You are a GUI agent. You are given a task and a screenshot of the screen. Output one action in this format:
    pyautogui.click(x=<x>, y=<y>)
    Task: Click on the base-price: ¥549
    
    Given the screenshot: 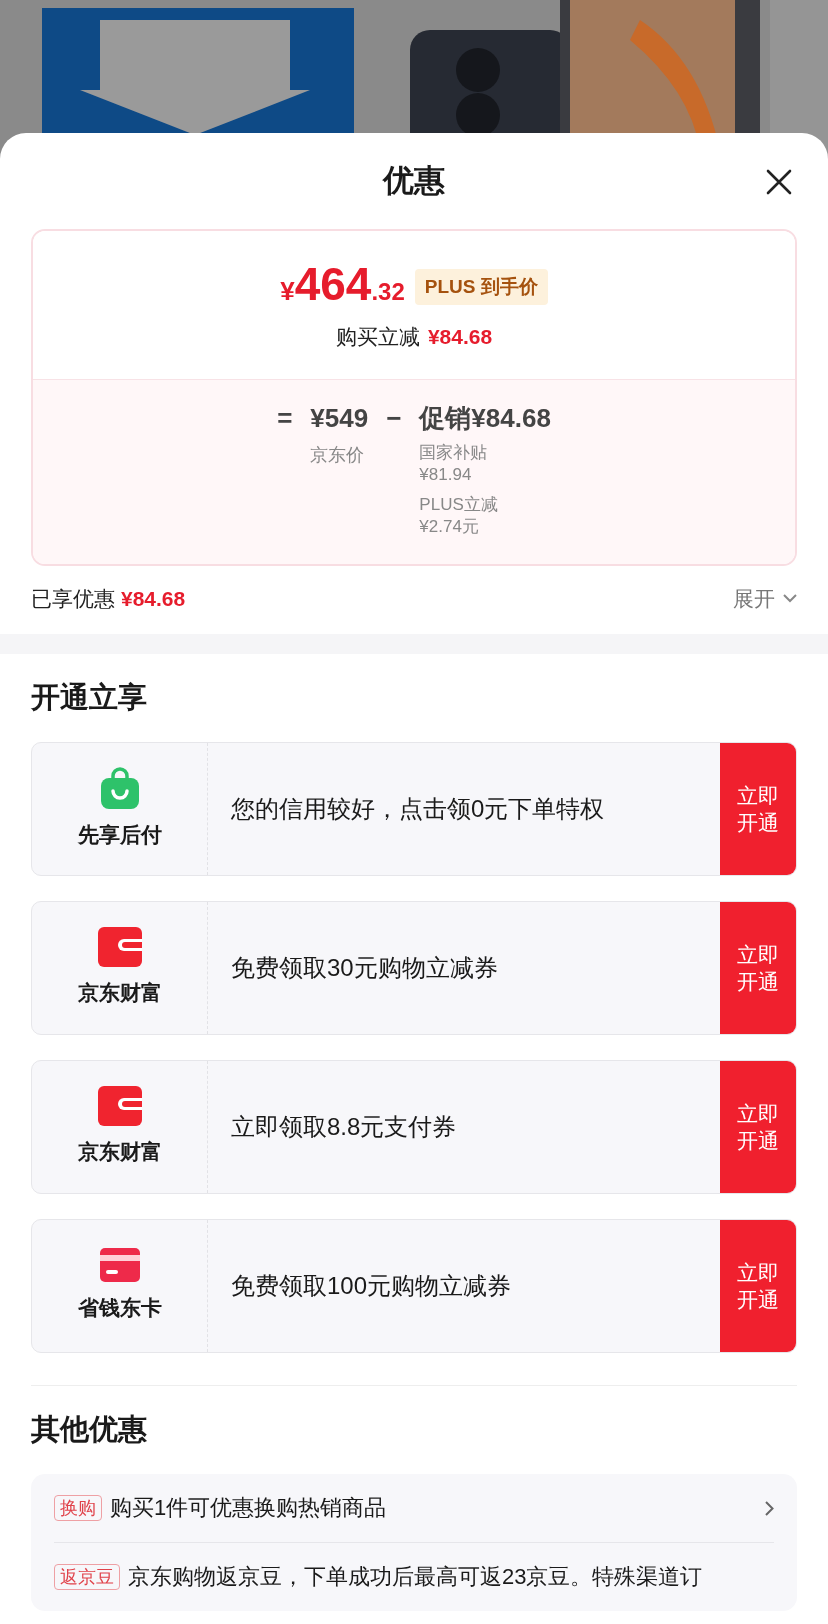 What is the action you would take?
    pyautogui.click(x=339, y=417)
    